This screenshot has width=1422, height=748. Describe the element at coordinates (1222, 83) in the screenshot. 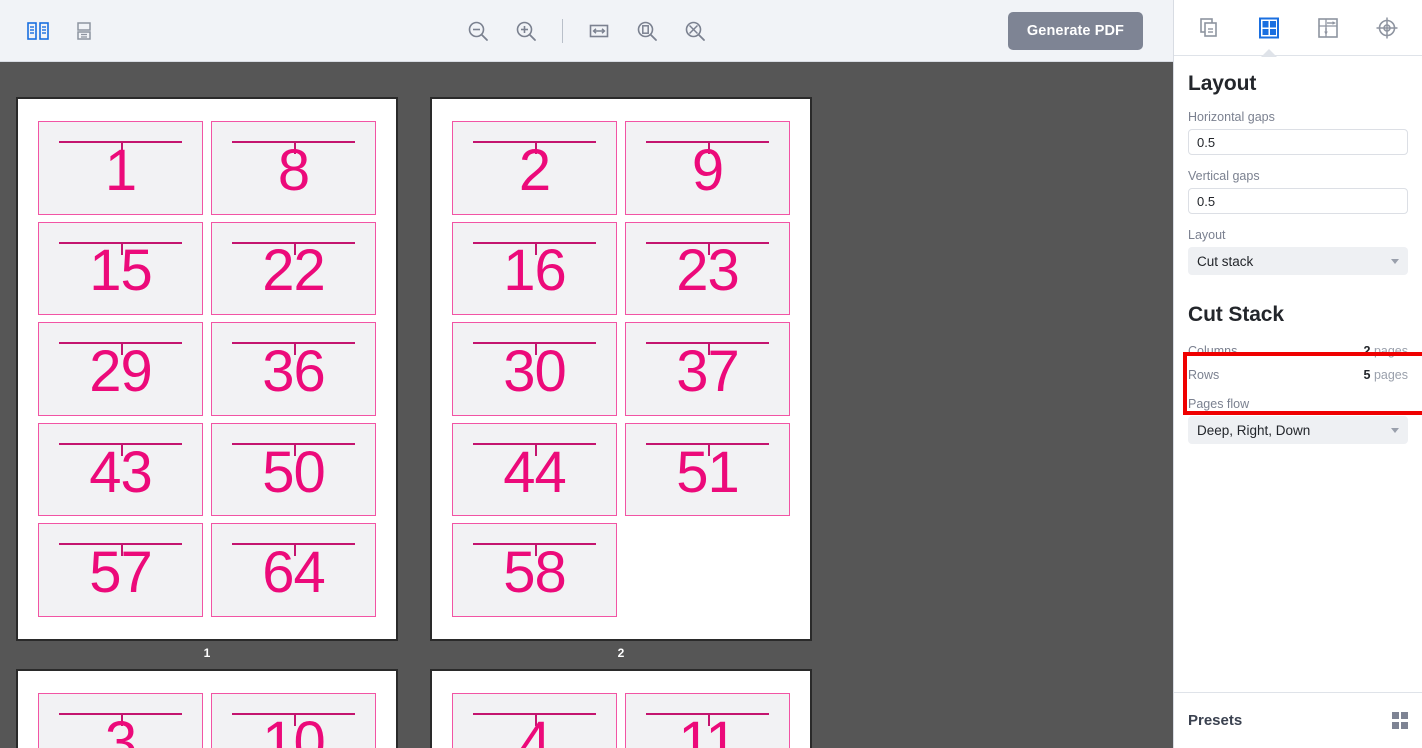

I see `layout-section-title: Layout` at that location.